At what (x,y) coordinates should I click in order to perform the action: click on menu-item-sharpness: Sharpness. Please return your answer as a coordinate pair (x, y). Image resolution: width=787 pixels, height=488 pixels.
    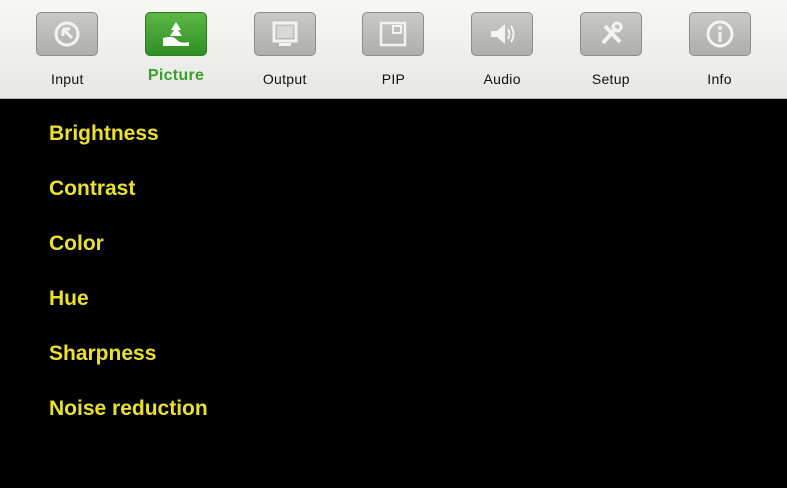
    Looking at the image, I should click on (128, 364).